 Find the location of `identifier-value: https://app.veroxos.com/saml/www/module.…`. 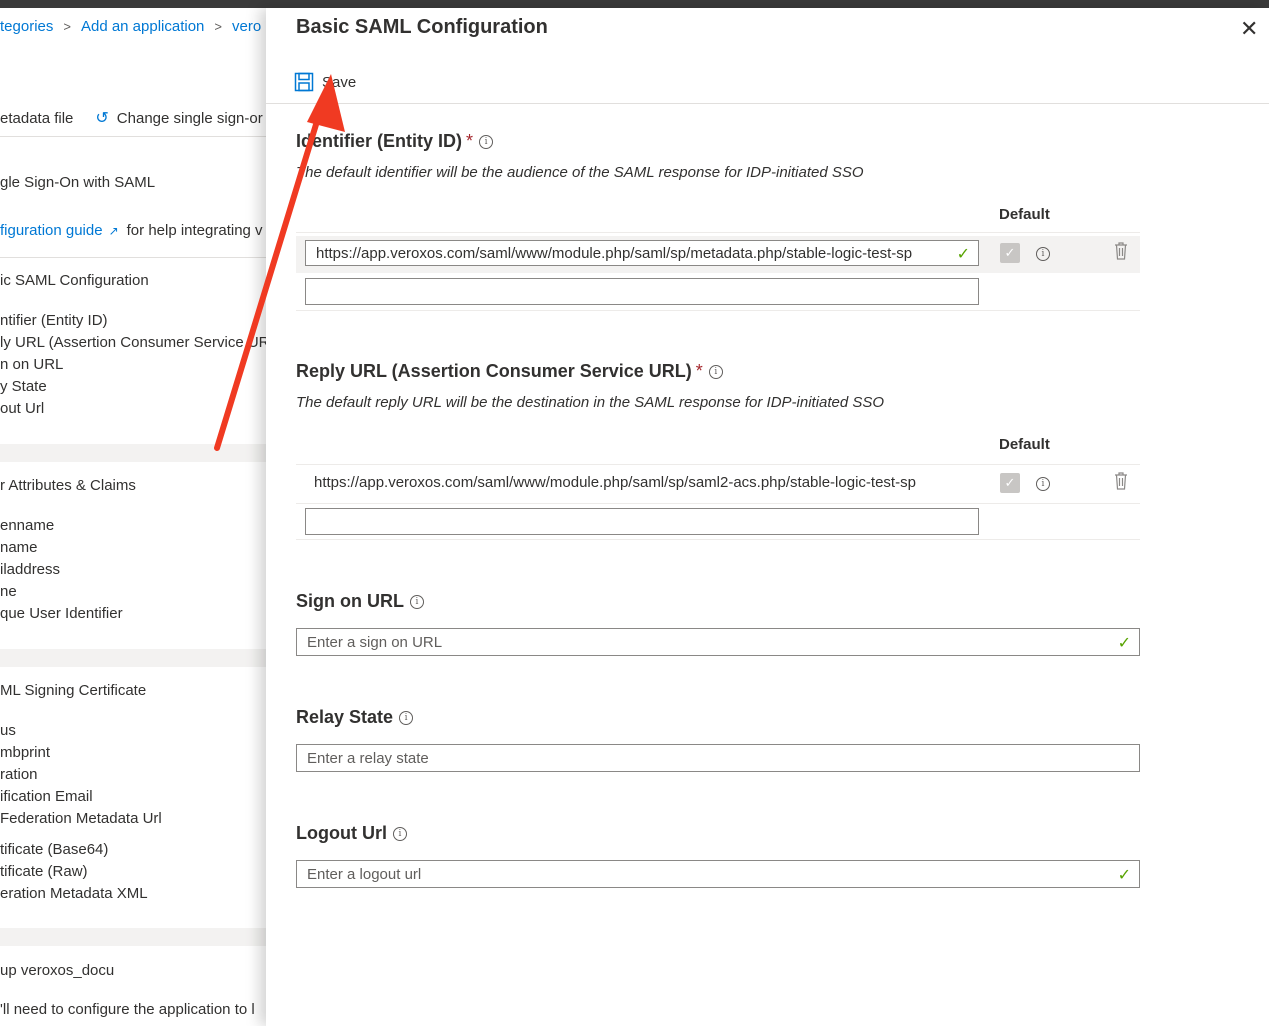

identifier-value: https://app.veroxos.com/saml/www/module.… is located at coordinates (614, 253).